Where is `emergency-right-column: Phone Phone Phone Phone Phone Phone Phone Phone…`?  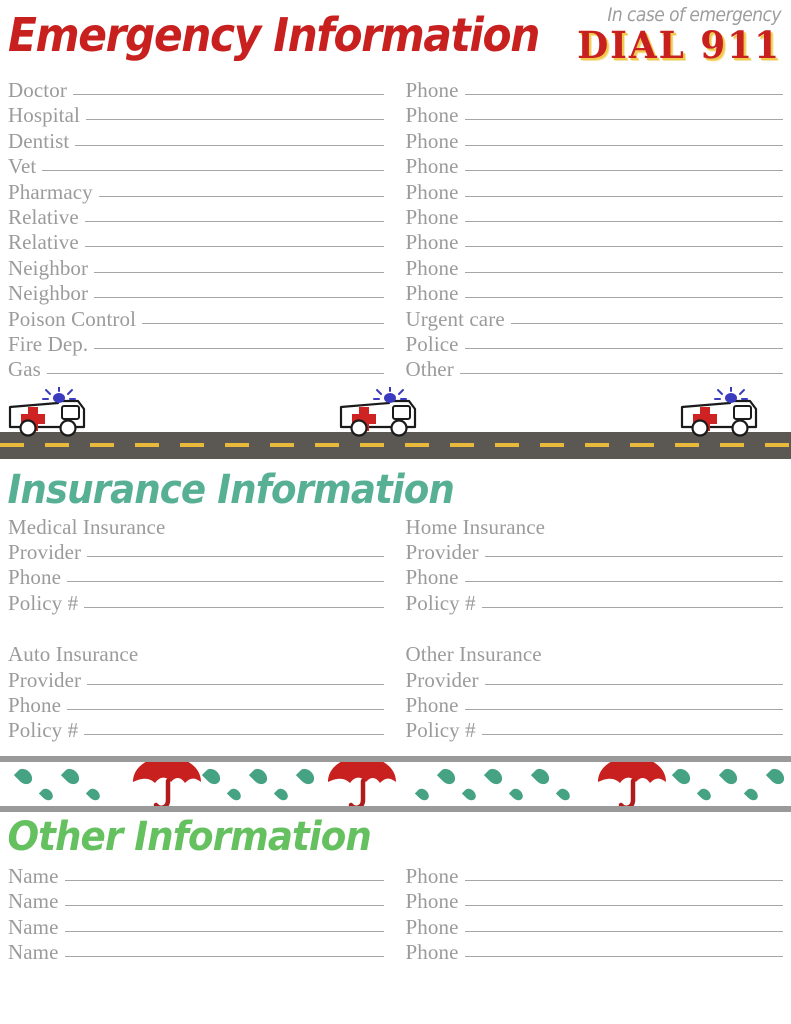
emergency-right-column: Phone Phone Phone Phone Phone Phone Phone Phone… is located at coordinates (589, 230).